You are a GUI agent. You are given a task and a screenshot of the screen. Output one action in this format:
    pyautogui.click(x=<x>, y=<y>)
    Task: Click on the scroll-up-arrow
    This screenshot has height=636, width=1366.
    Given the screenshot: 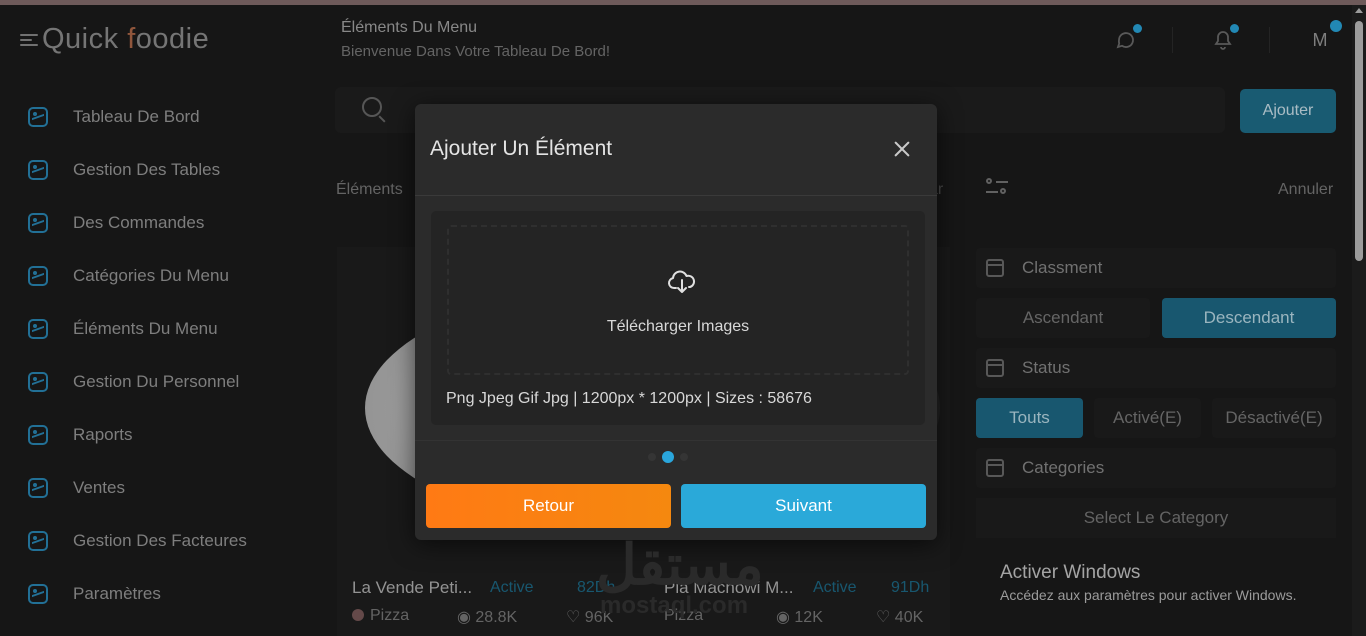 What is the action you would take?
    pyautogui.click(x=1359, y=10)
    